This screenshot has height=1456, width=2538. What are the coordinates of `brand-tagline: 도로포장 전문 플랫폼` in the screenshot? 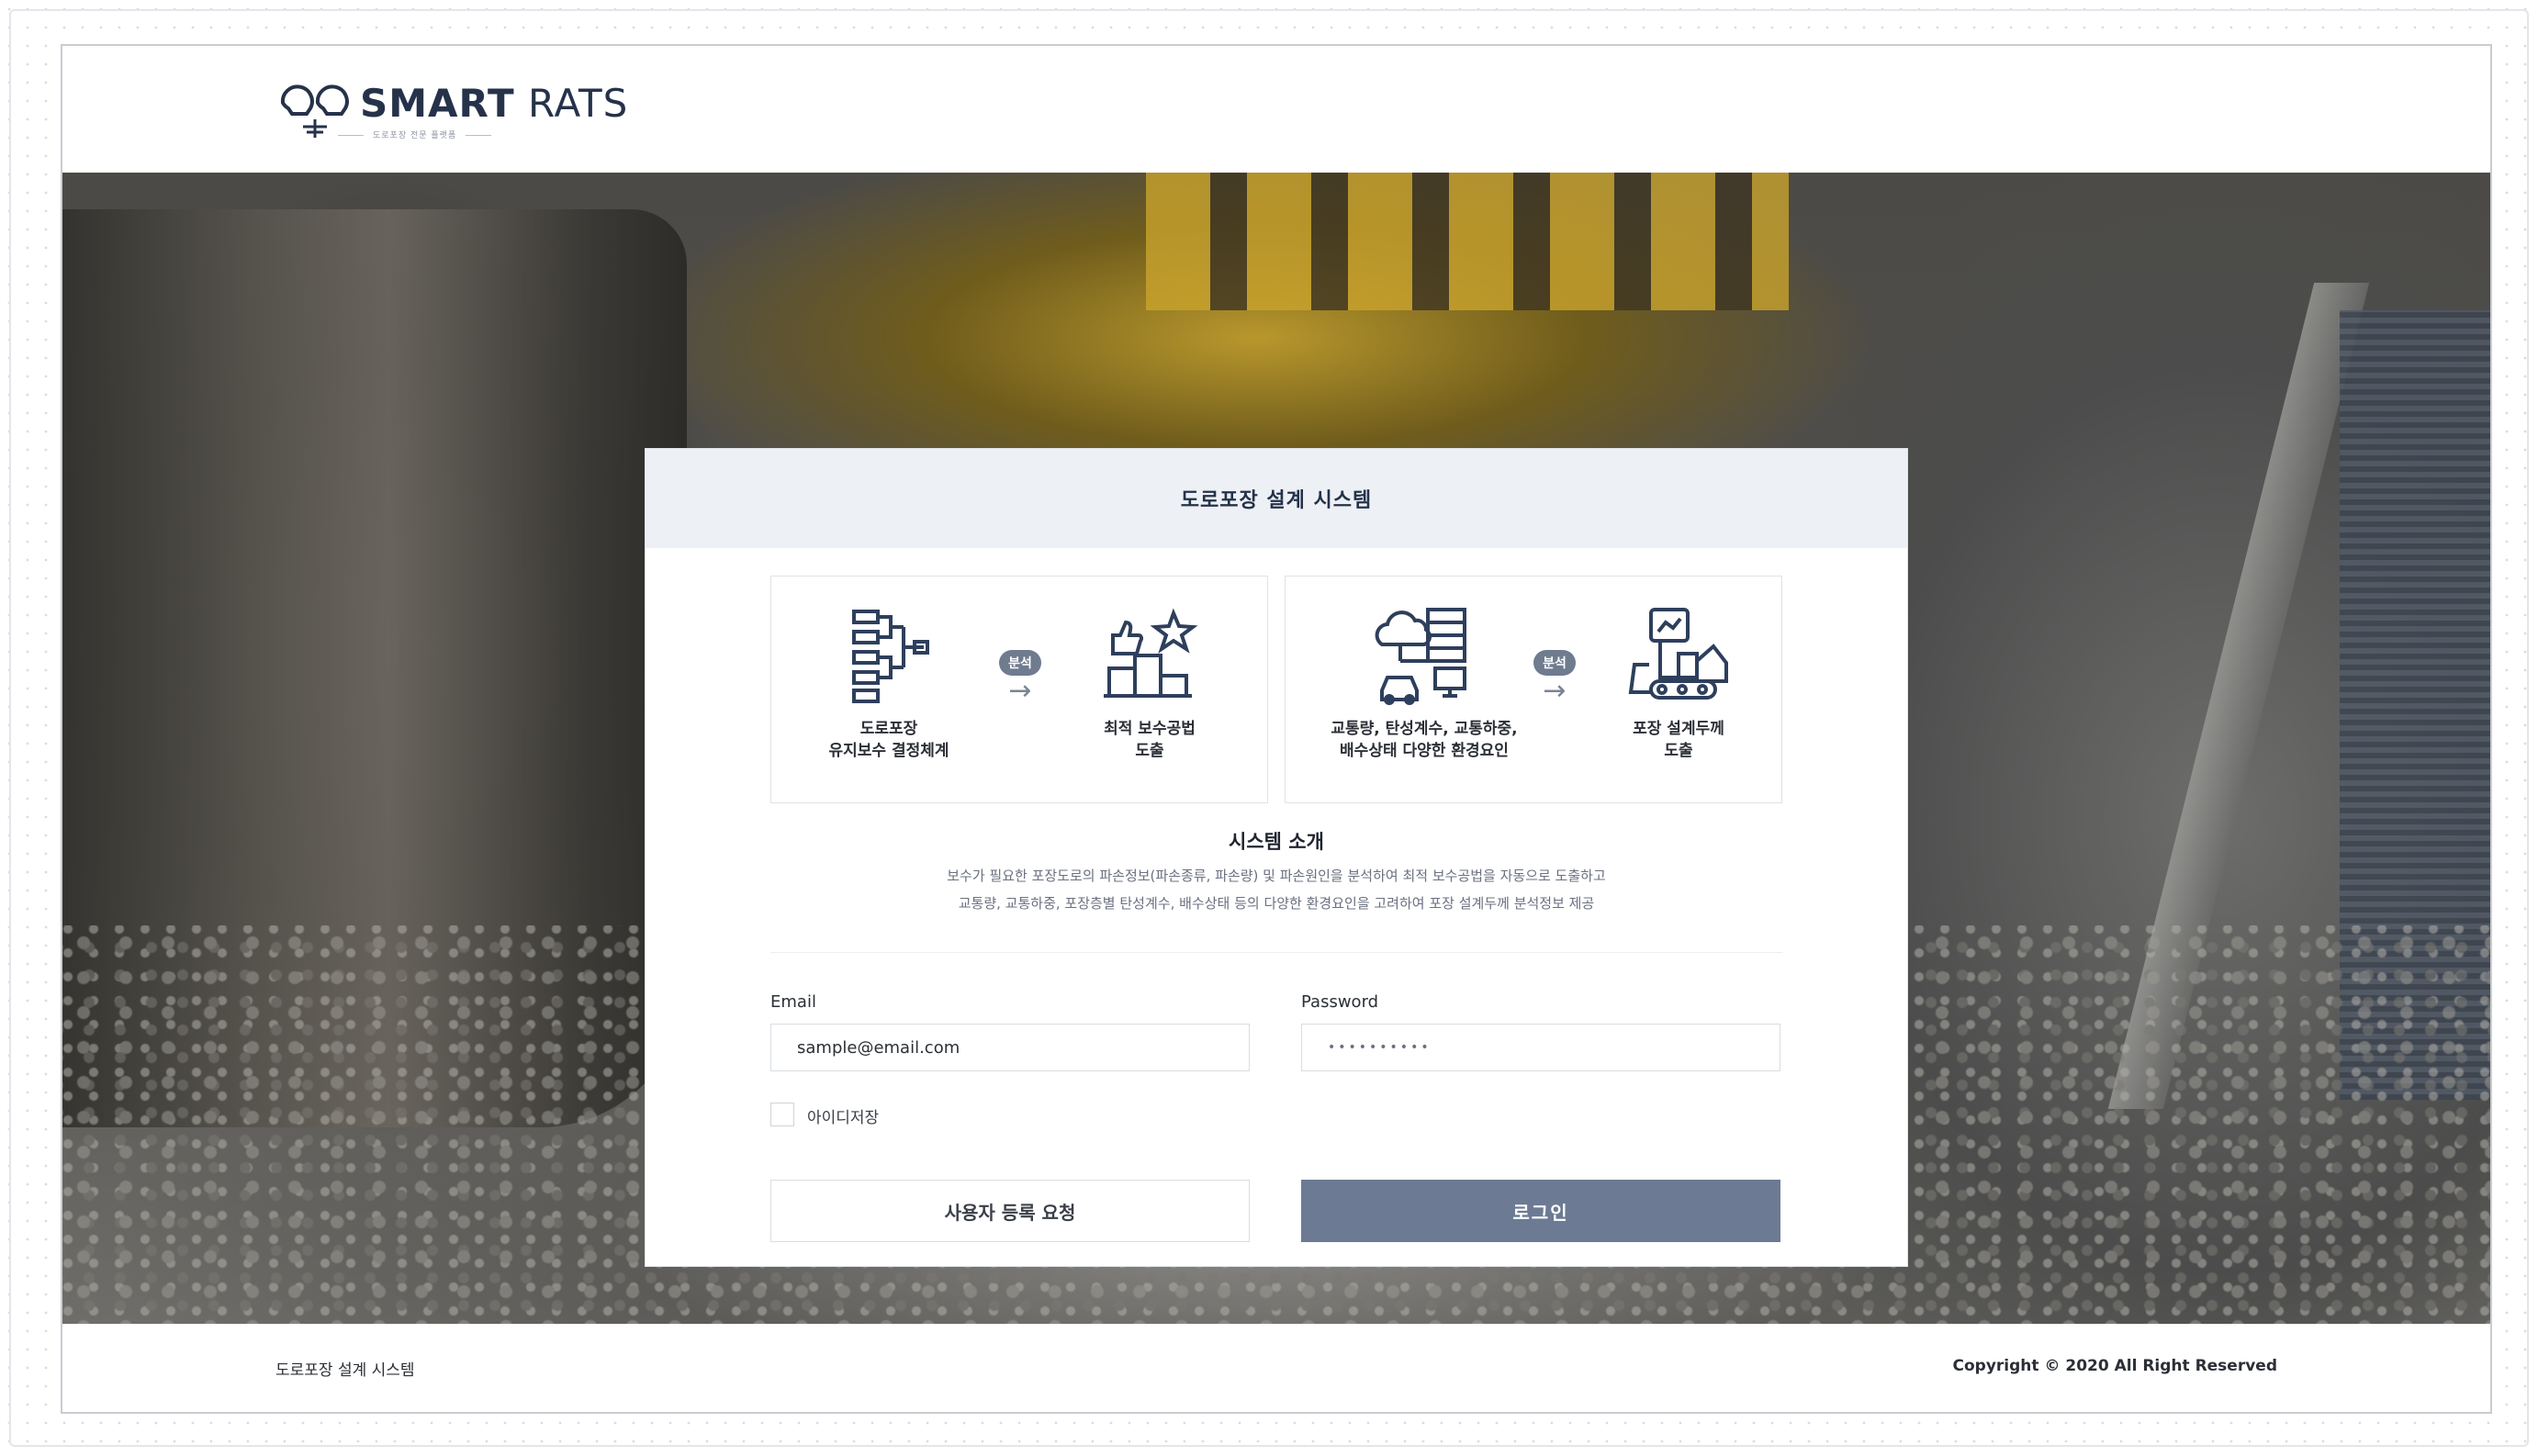 It's located at (414, 134).